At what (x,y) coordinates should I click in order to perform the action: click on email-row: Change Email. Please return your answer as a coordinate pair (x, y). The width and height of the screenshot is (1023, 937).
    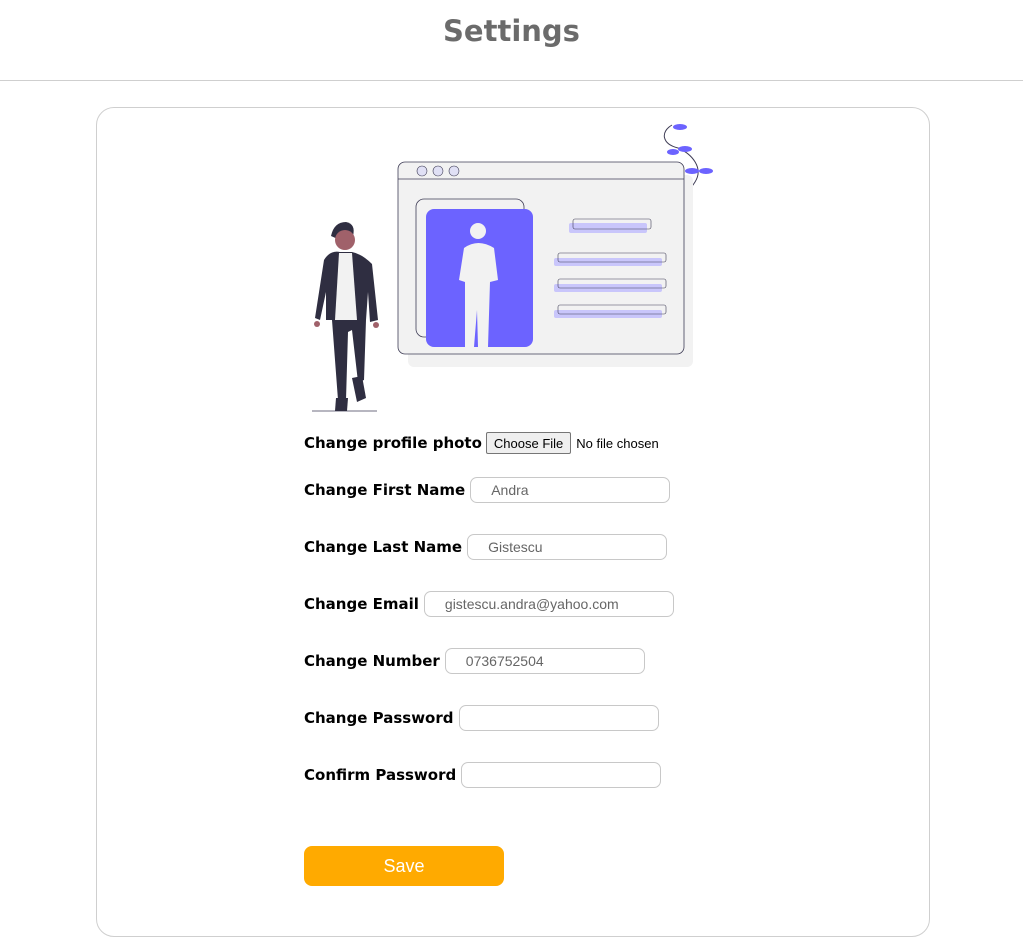
    Looking at the image, I should click on (489, 604).